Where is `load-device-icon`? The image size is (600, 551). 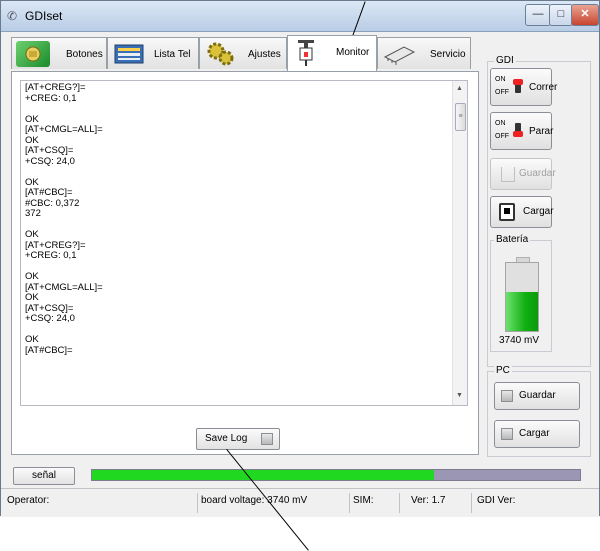 load-device-icon is located at coordinates (507, 212).